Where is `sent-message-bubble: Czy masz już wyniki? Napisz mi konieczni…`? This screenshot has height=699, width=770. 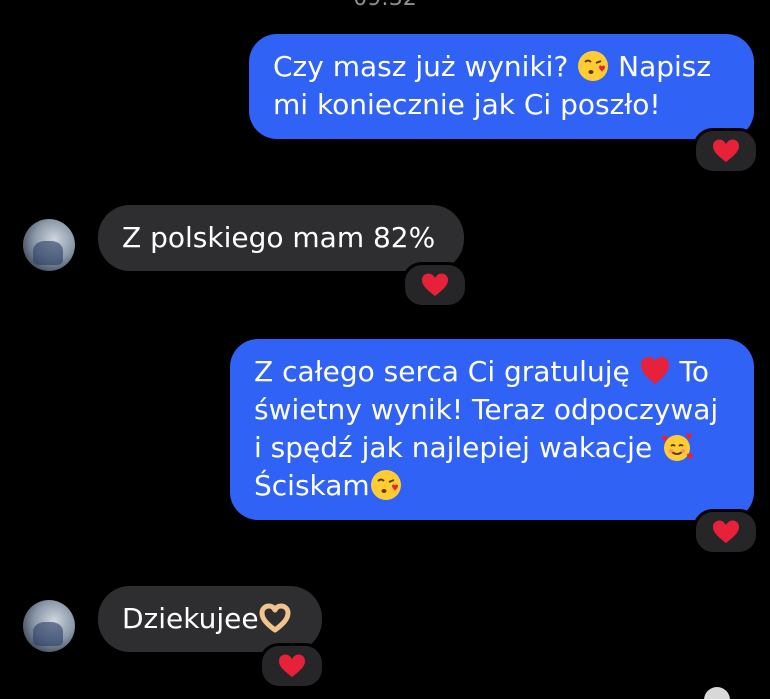
sent-message-bubble: Czy masz już wyniki? Napisz mi konieczni… is located at coordinates (501, 86).